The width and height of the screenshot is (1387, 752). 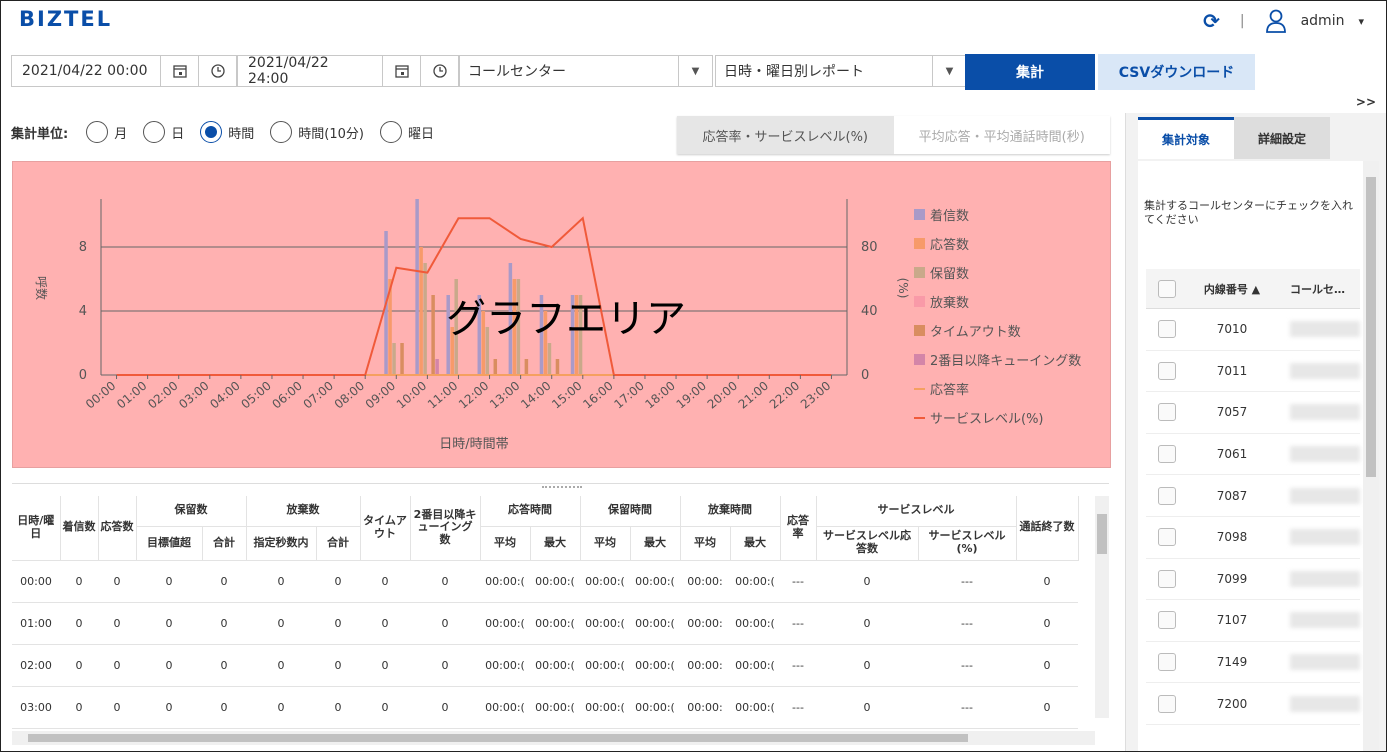 What do you see at coordinates (865, 375) in the screenshot?
I see `y2-tick-label: 0` at bounding box center [865, 375].